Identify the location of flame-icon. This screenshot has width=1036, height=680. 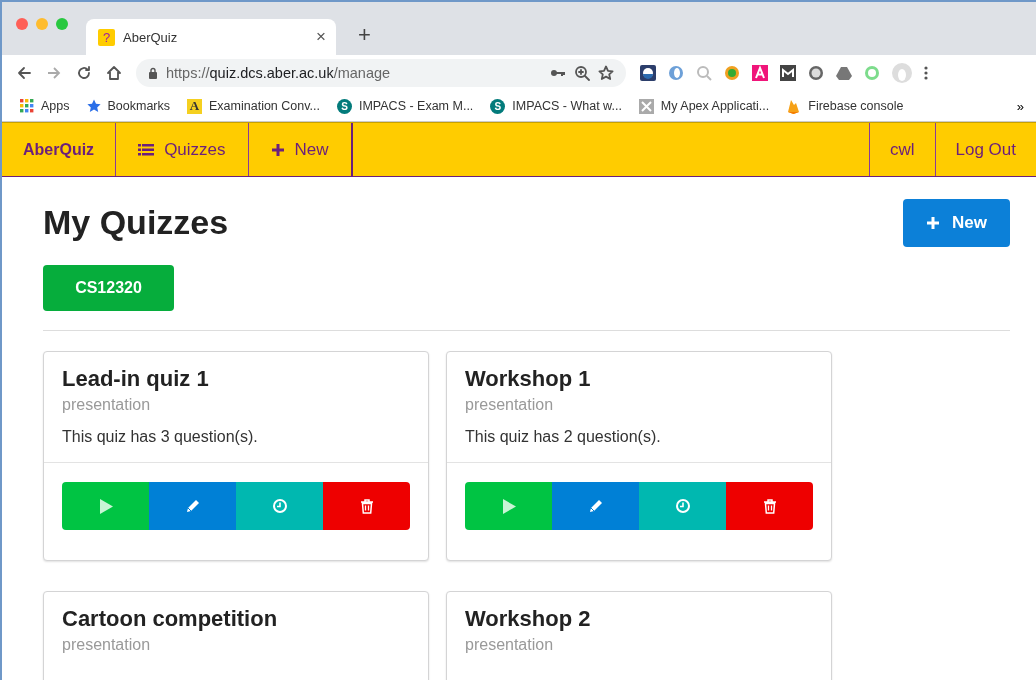
(794, 106).